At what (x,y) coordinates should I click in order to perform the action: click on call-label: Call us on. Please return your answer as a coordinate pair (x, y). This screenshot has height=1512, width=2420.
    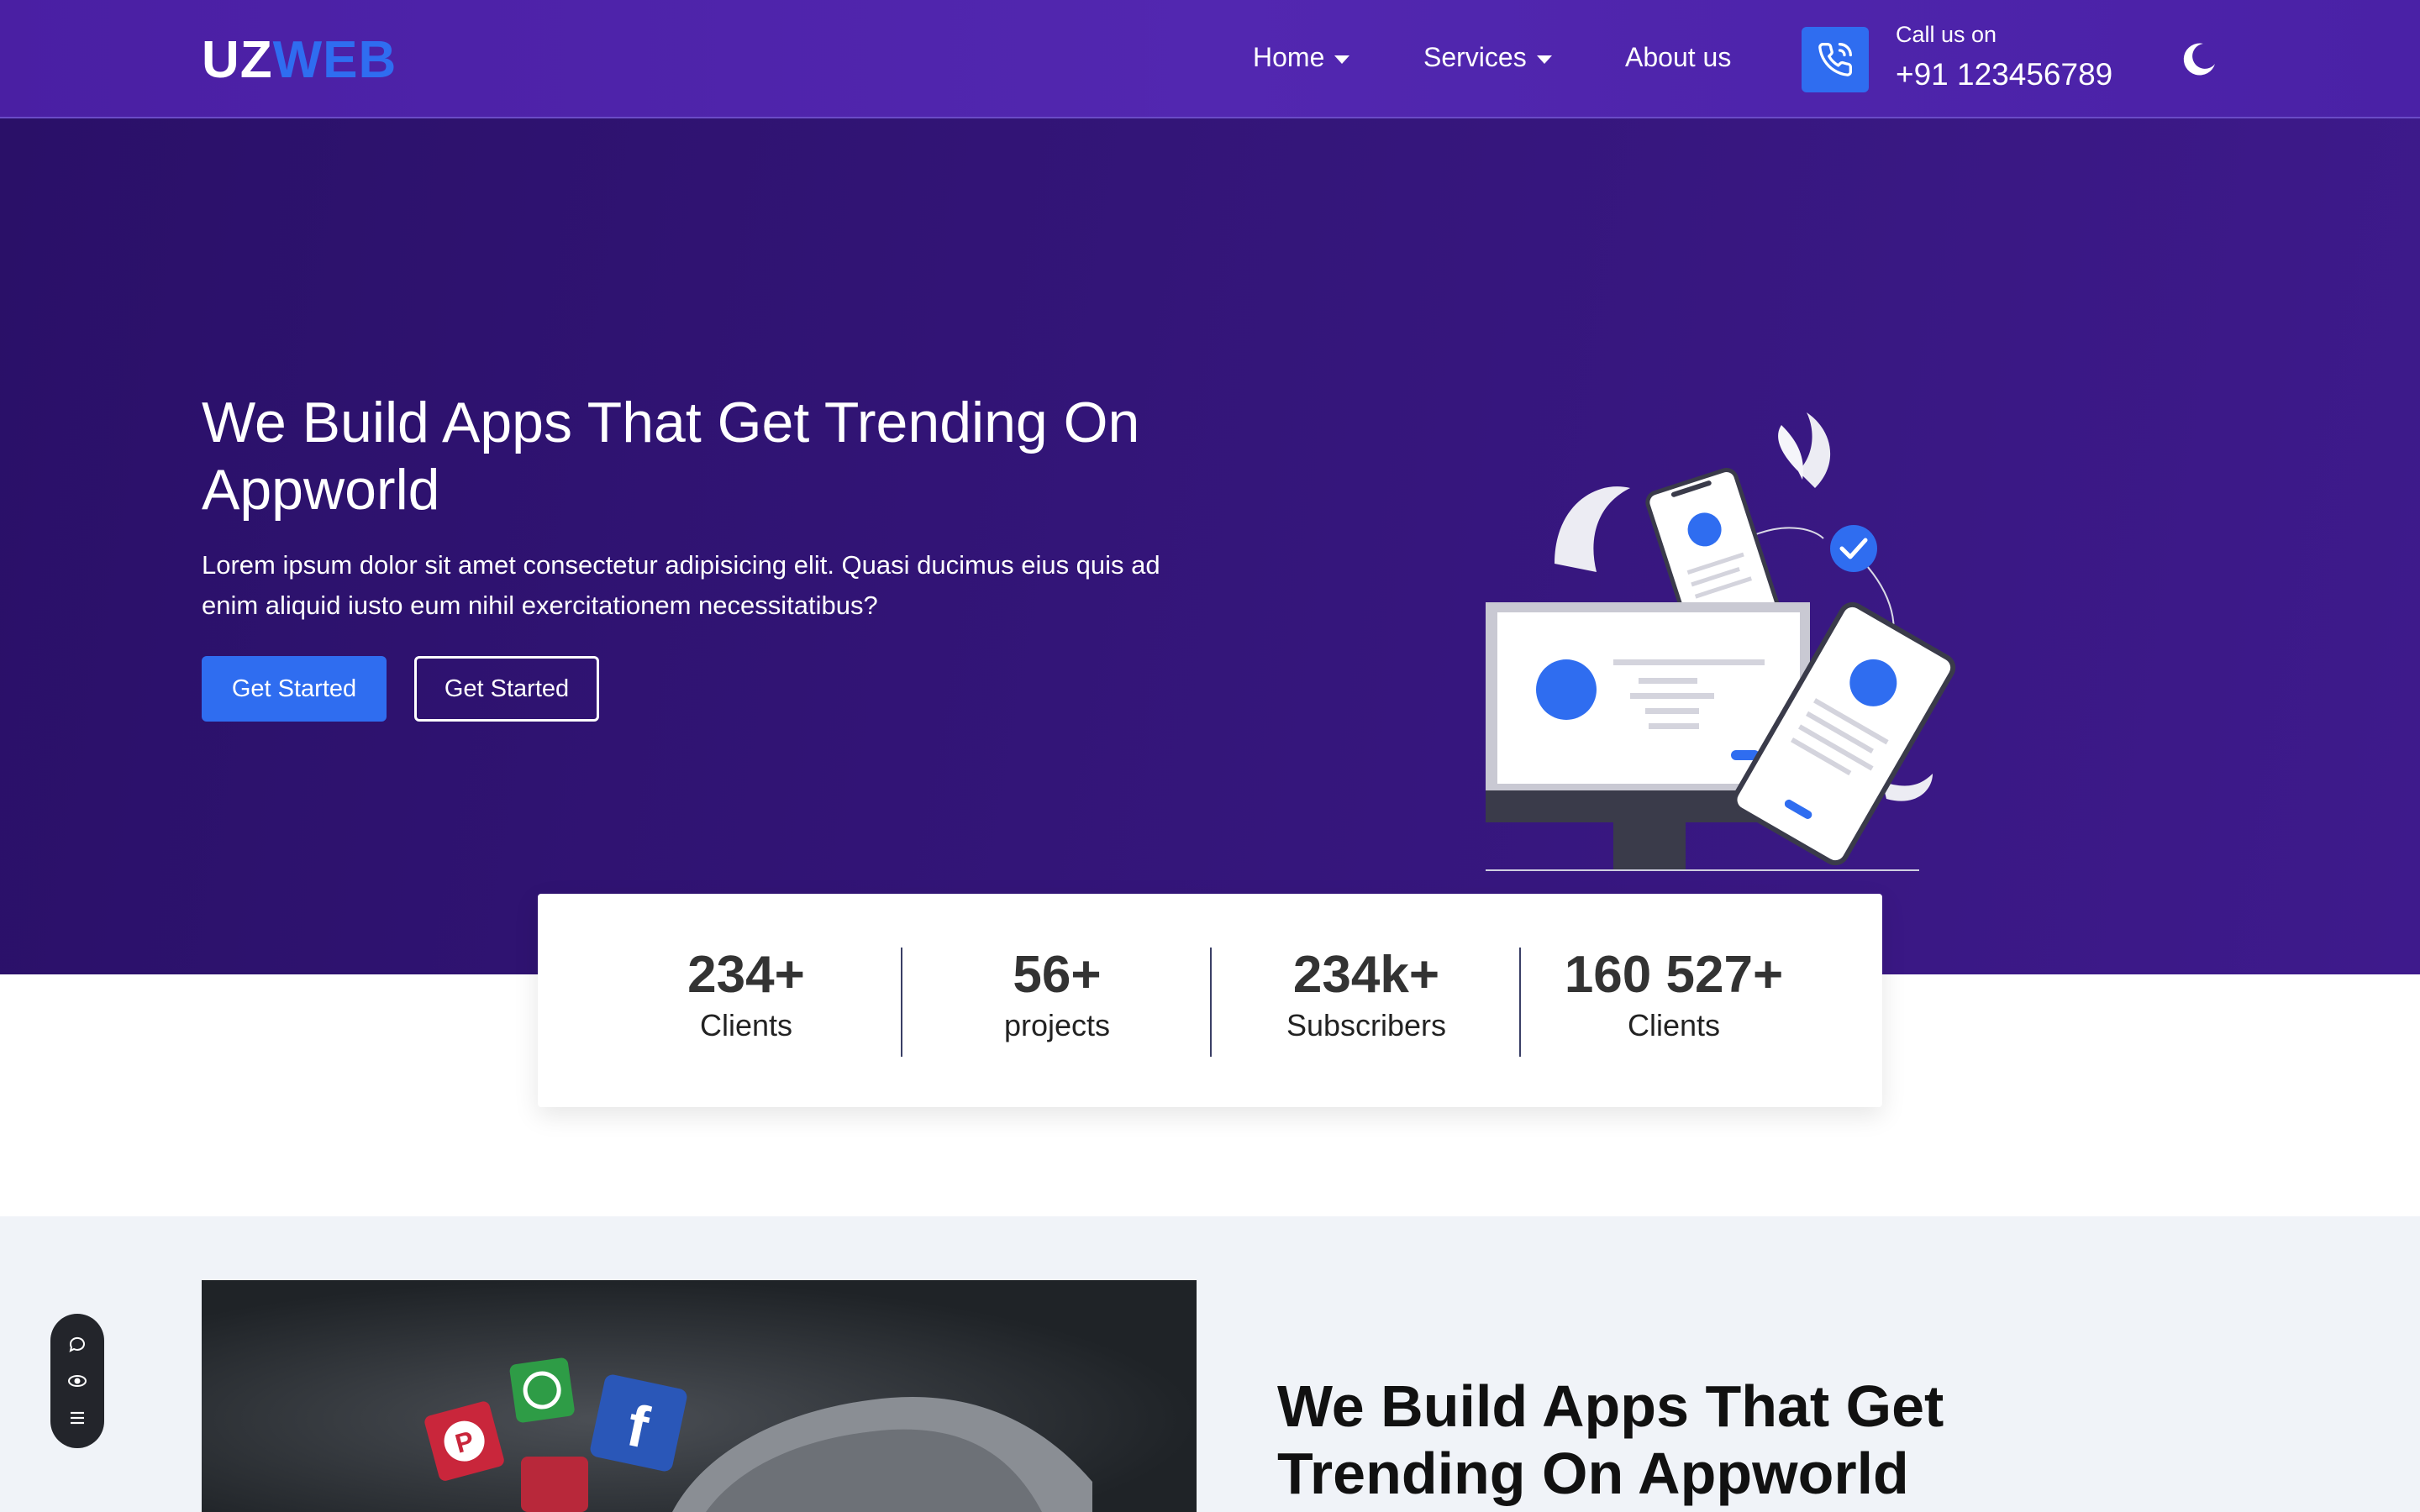
    Looking at the image, I should click on (1946, 34).